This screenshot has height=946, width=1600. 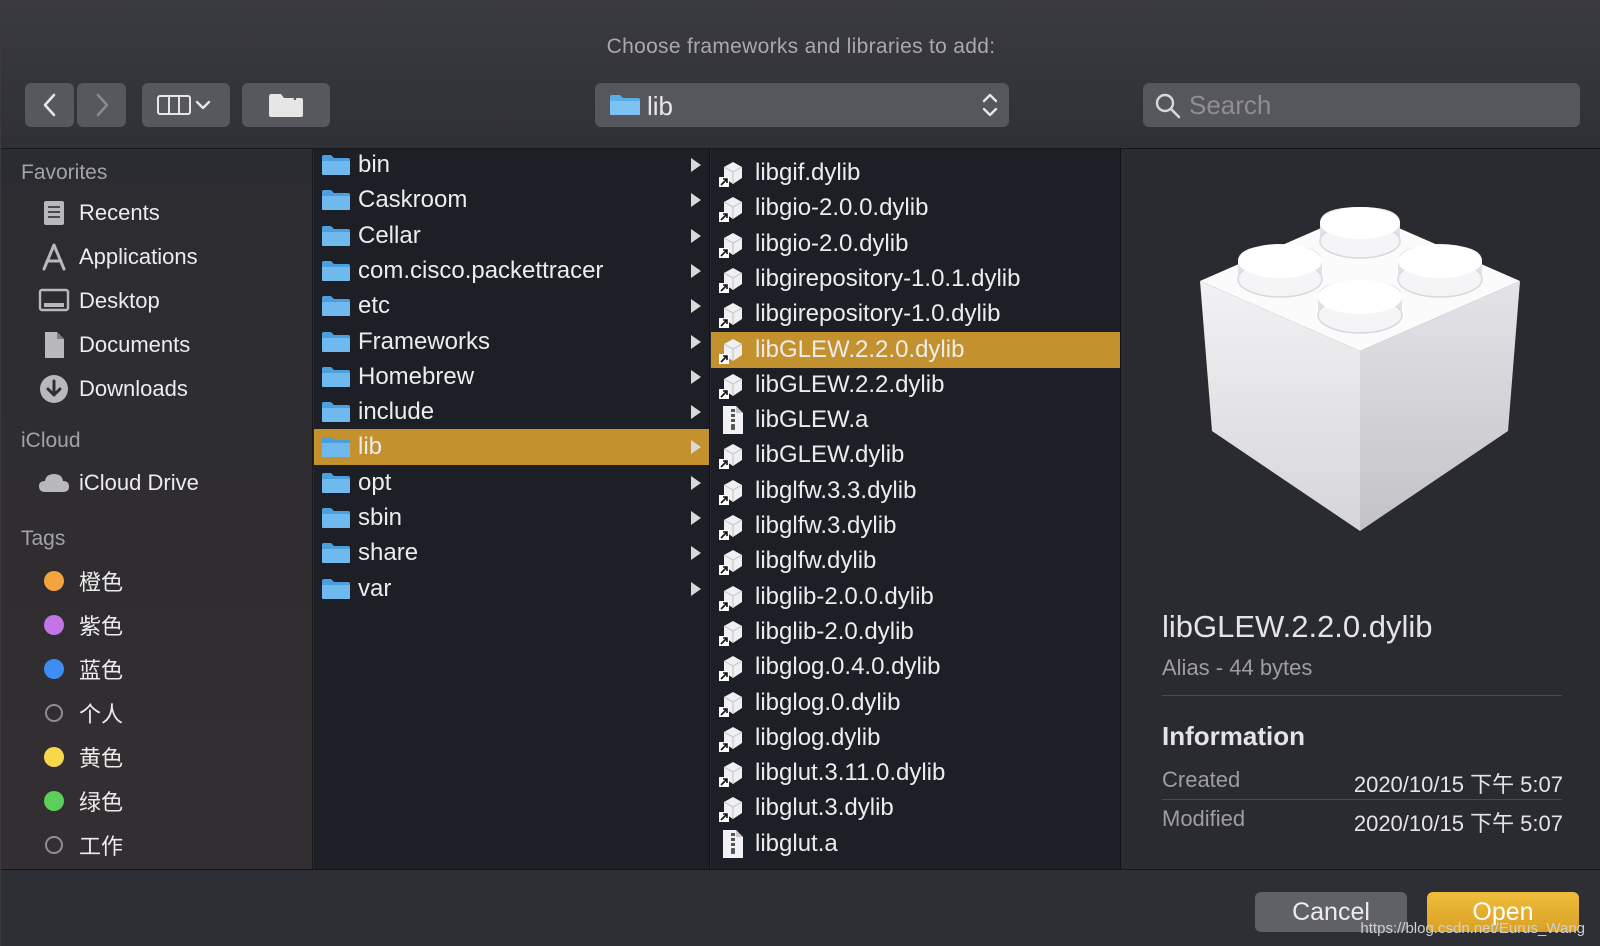 What do you see at coordinates (172, 757) in the screenshot?
I see `sidebar-item-tag: 黄色` at bounding box center [172, 757].